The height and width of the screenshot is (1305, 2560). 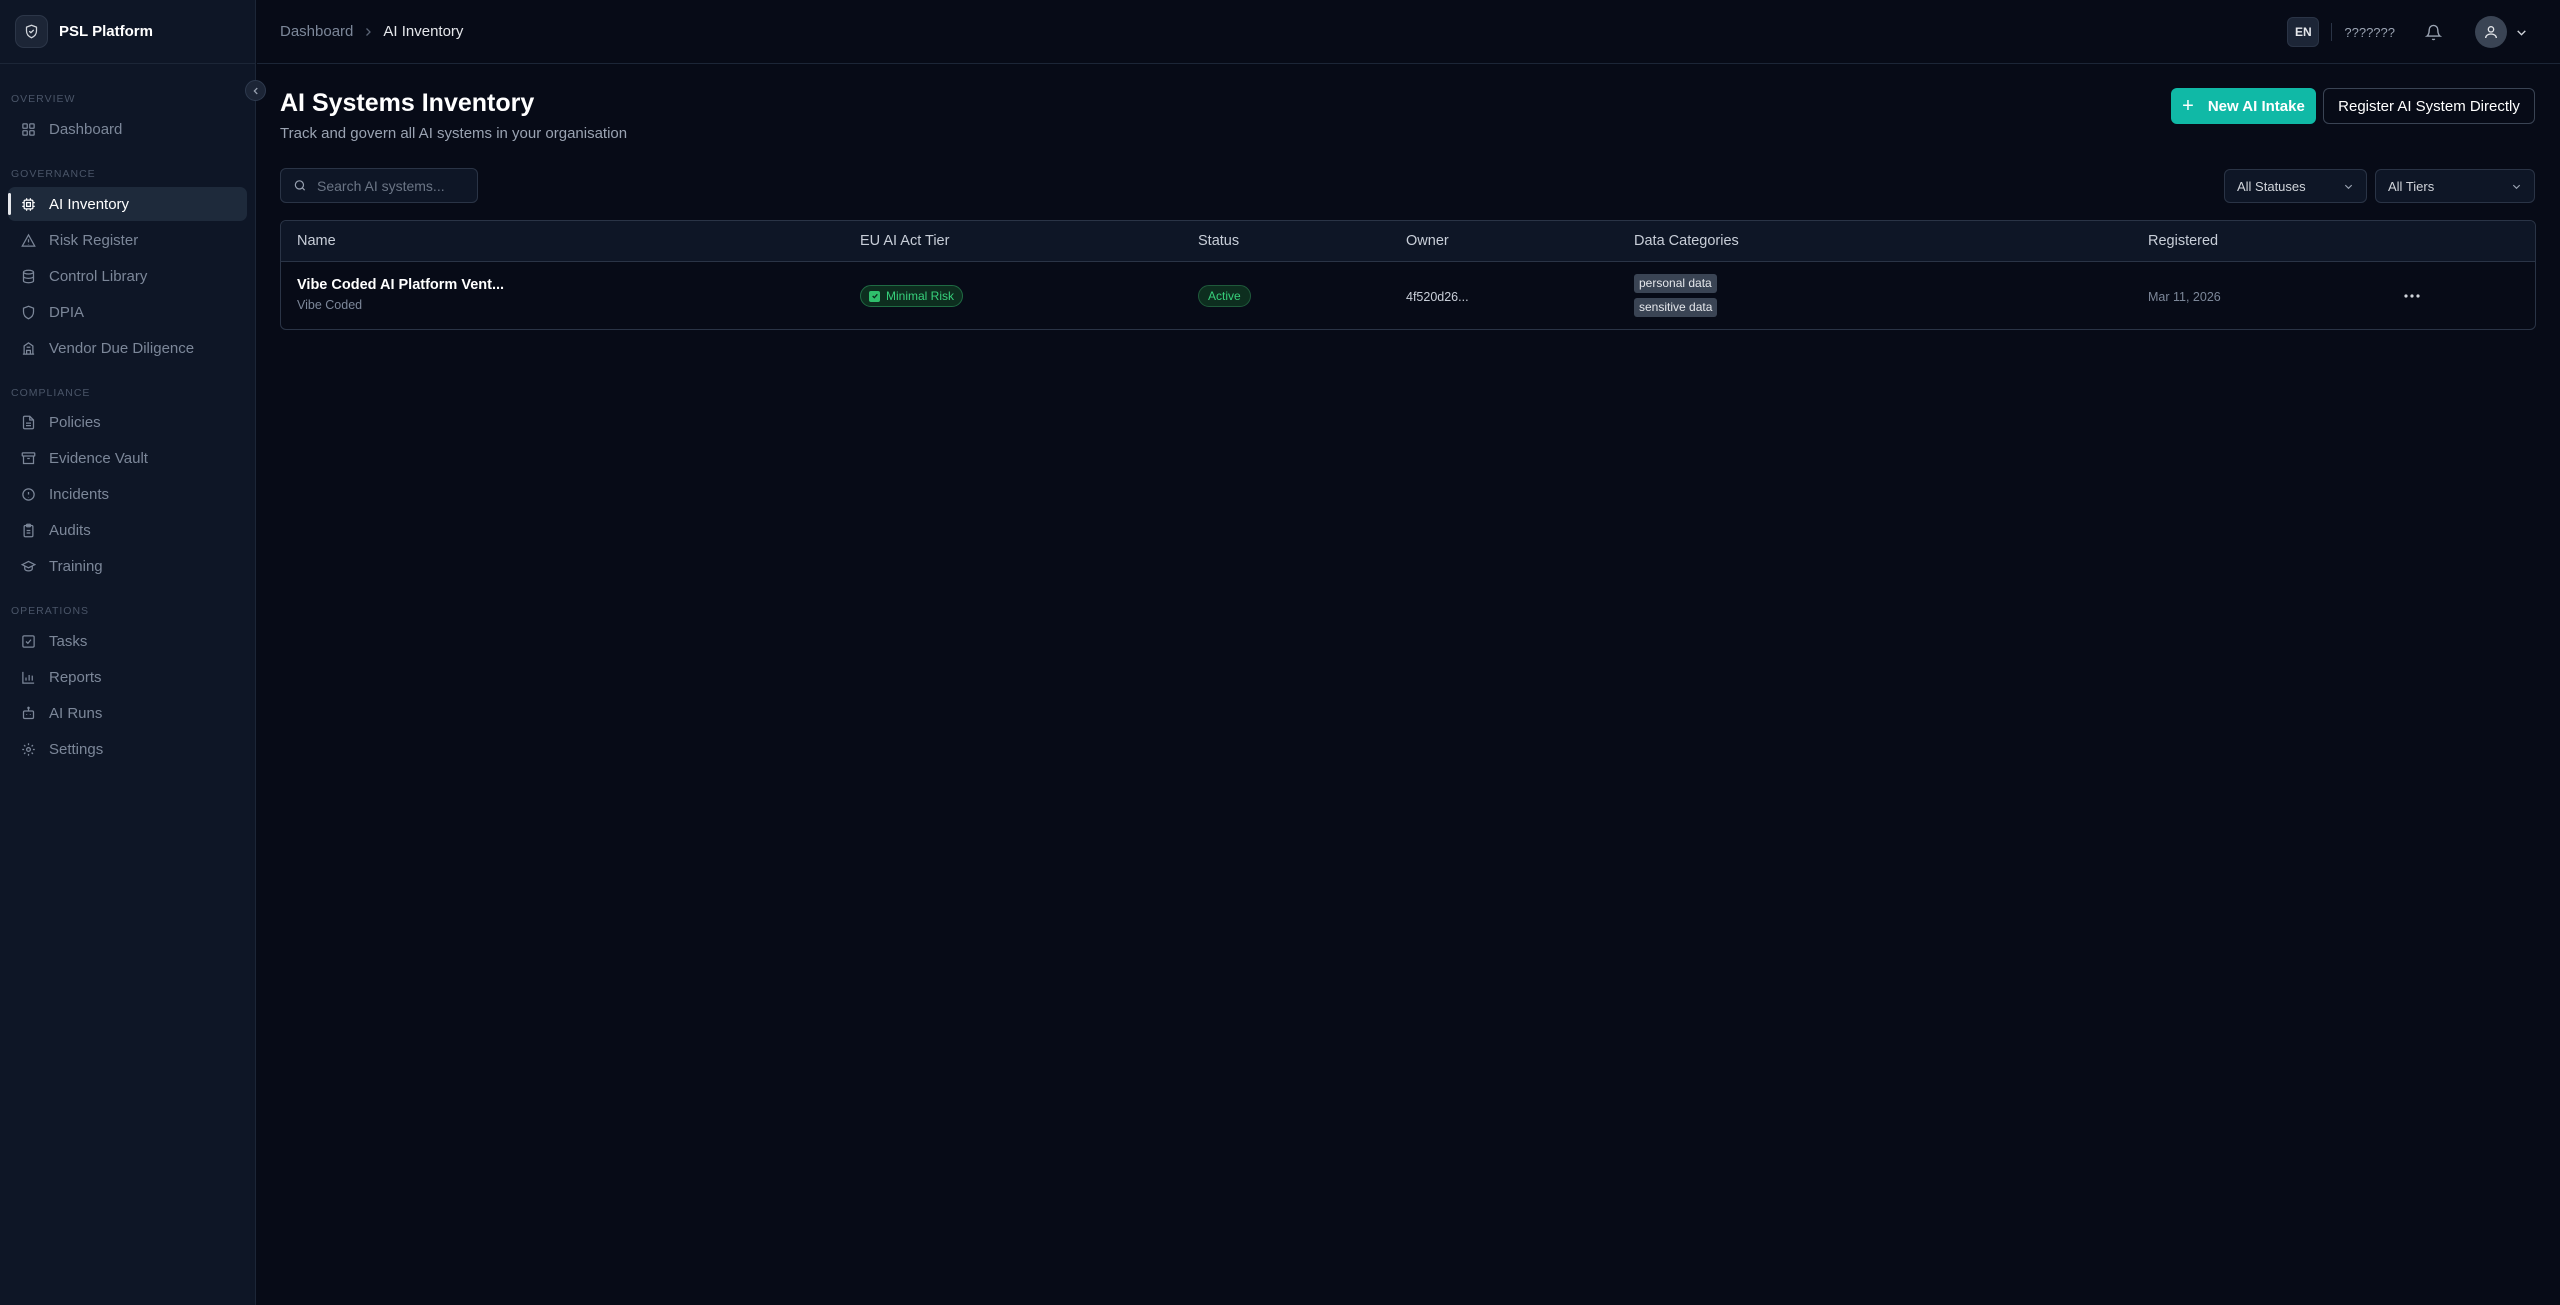 What do you see at coordinates (98, 458) in the screenshot?
I see `sidebar-item-label: Evidence Vault` at bounding box center [98, 458].